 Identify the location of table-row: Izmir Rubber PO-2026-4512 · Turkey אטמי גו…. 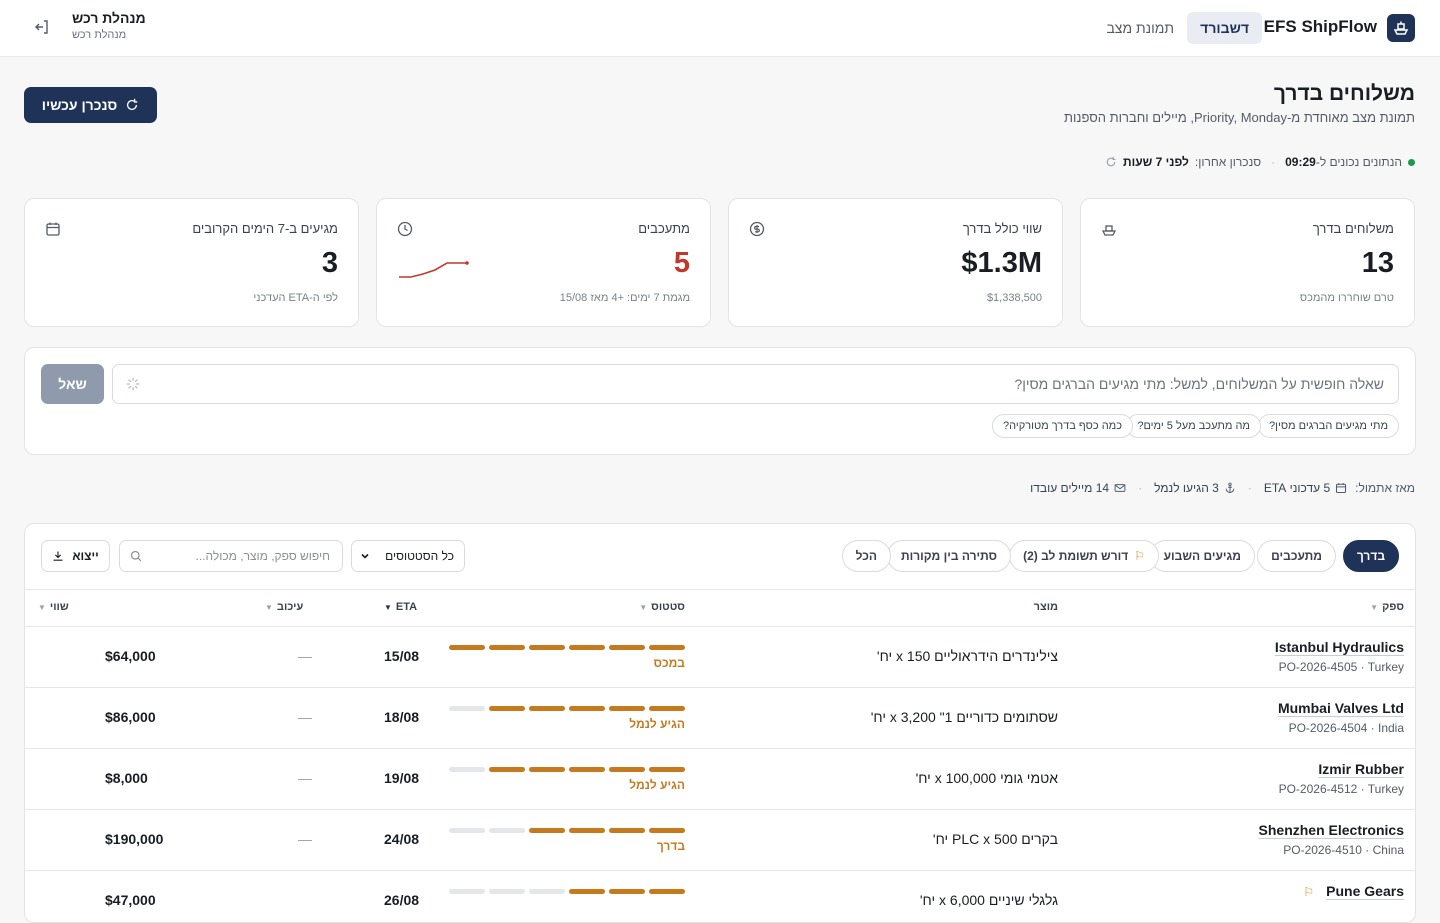
(720, 779).